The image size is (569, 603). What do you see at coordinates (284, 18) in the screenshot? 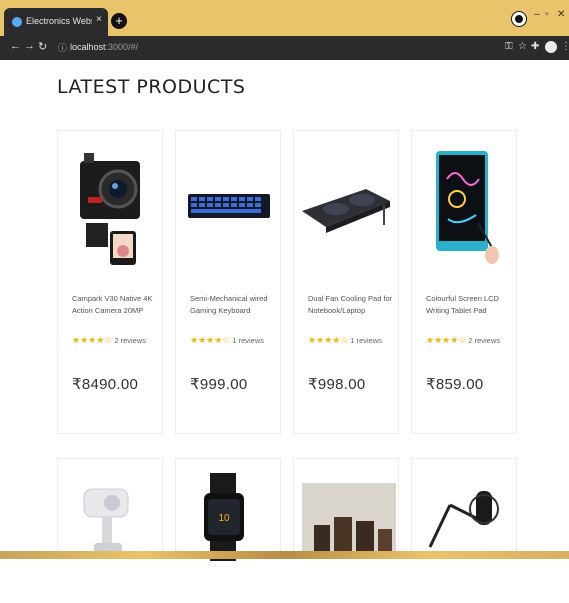
I see `browser-titlebar: Electronics Websites × + – ▫ ✕` at bounding box center [284, 18].